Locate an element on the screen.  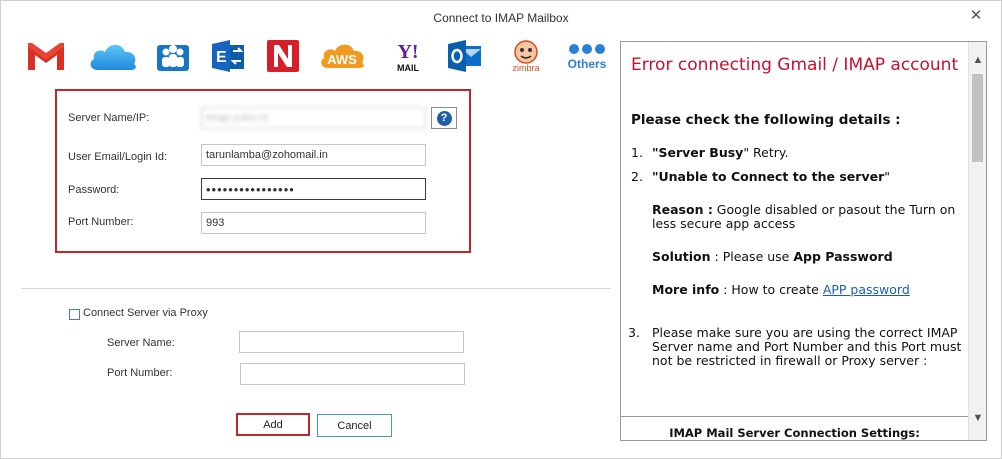
exchange-icon: E is located at coordinates (228, 56).